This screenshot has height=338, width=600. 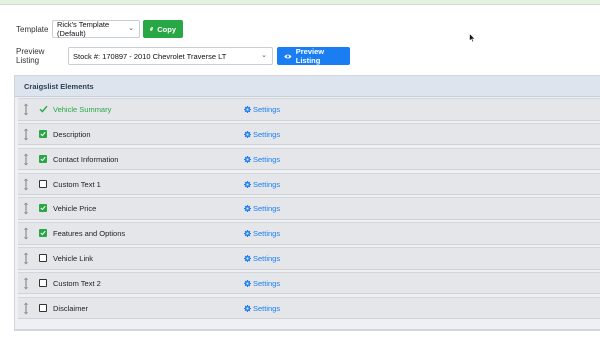 What do you see at coordinates (77, 283) in the screenshot?
I see `element-name: Custom Text 2` at bounding box center [77, 283].